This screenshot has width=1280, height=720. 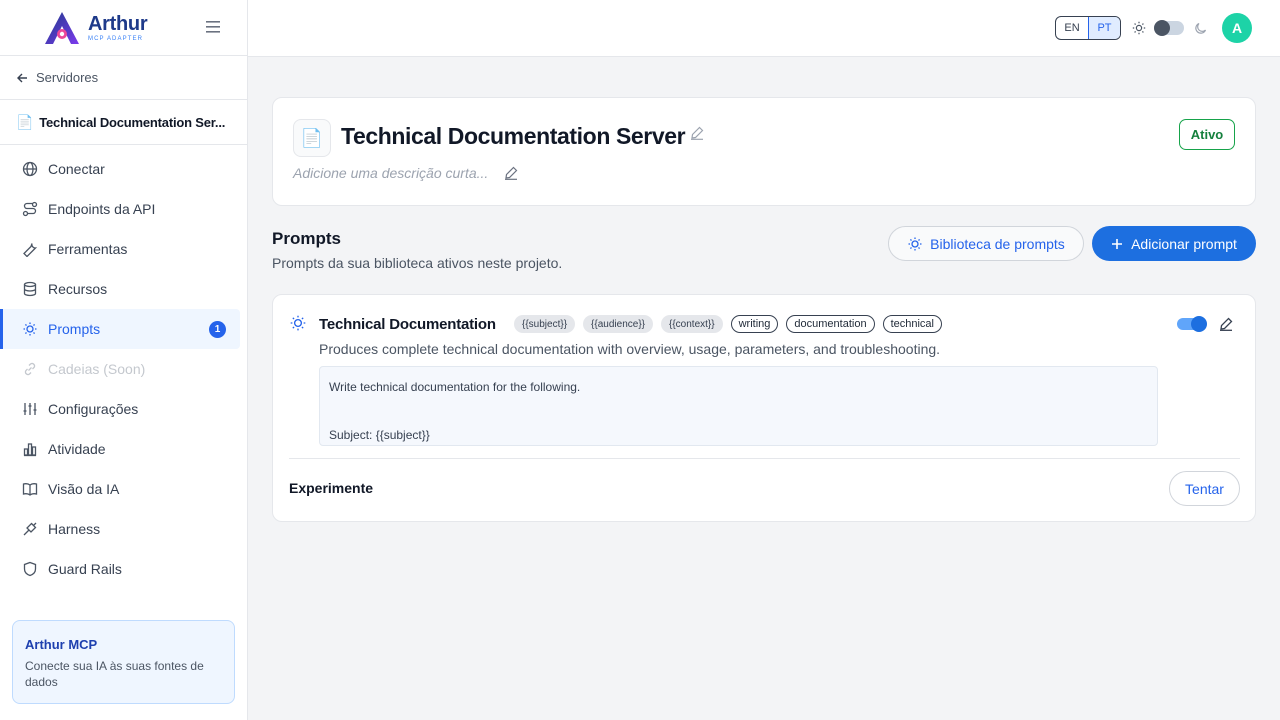 What do you see at coordinates (764, 458) in the screenshot?
I see `divider` at bounding box center [764, 458].